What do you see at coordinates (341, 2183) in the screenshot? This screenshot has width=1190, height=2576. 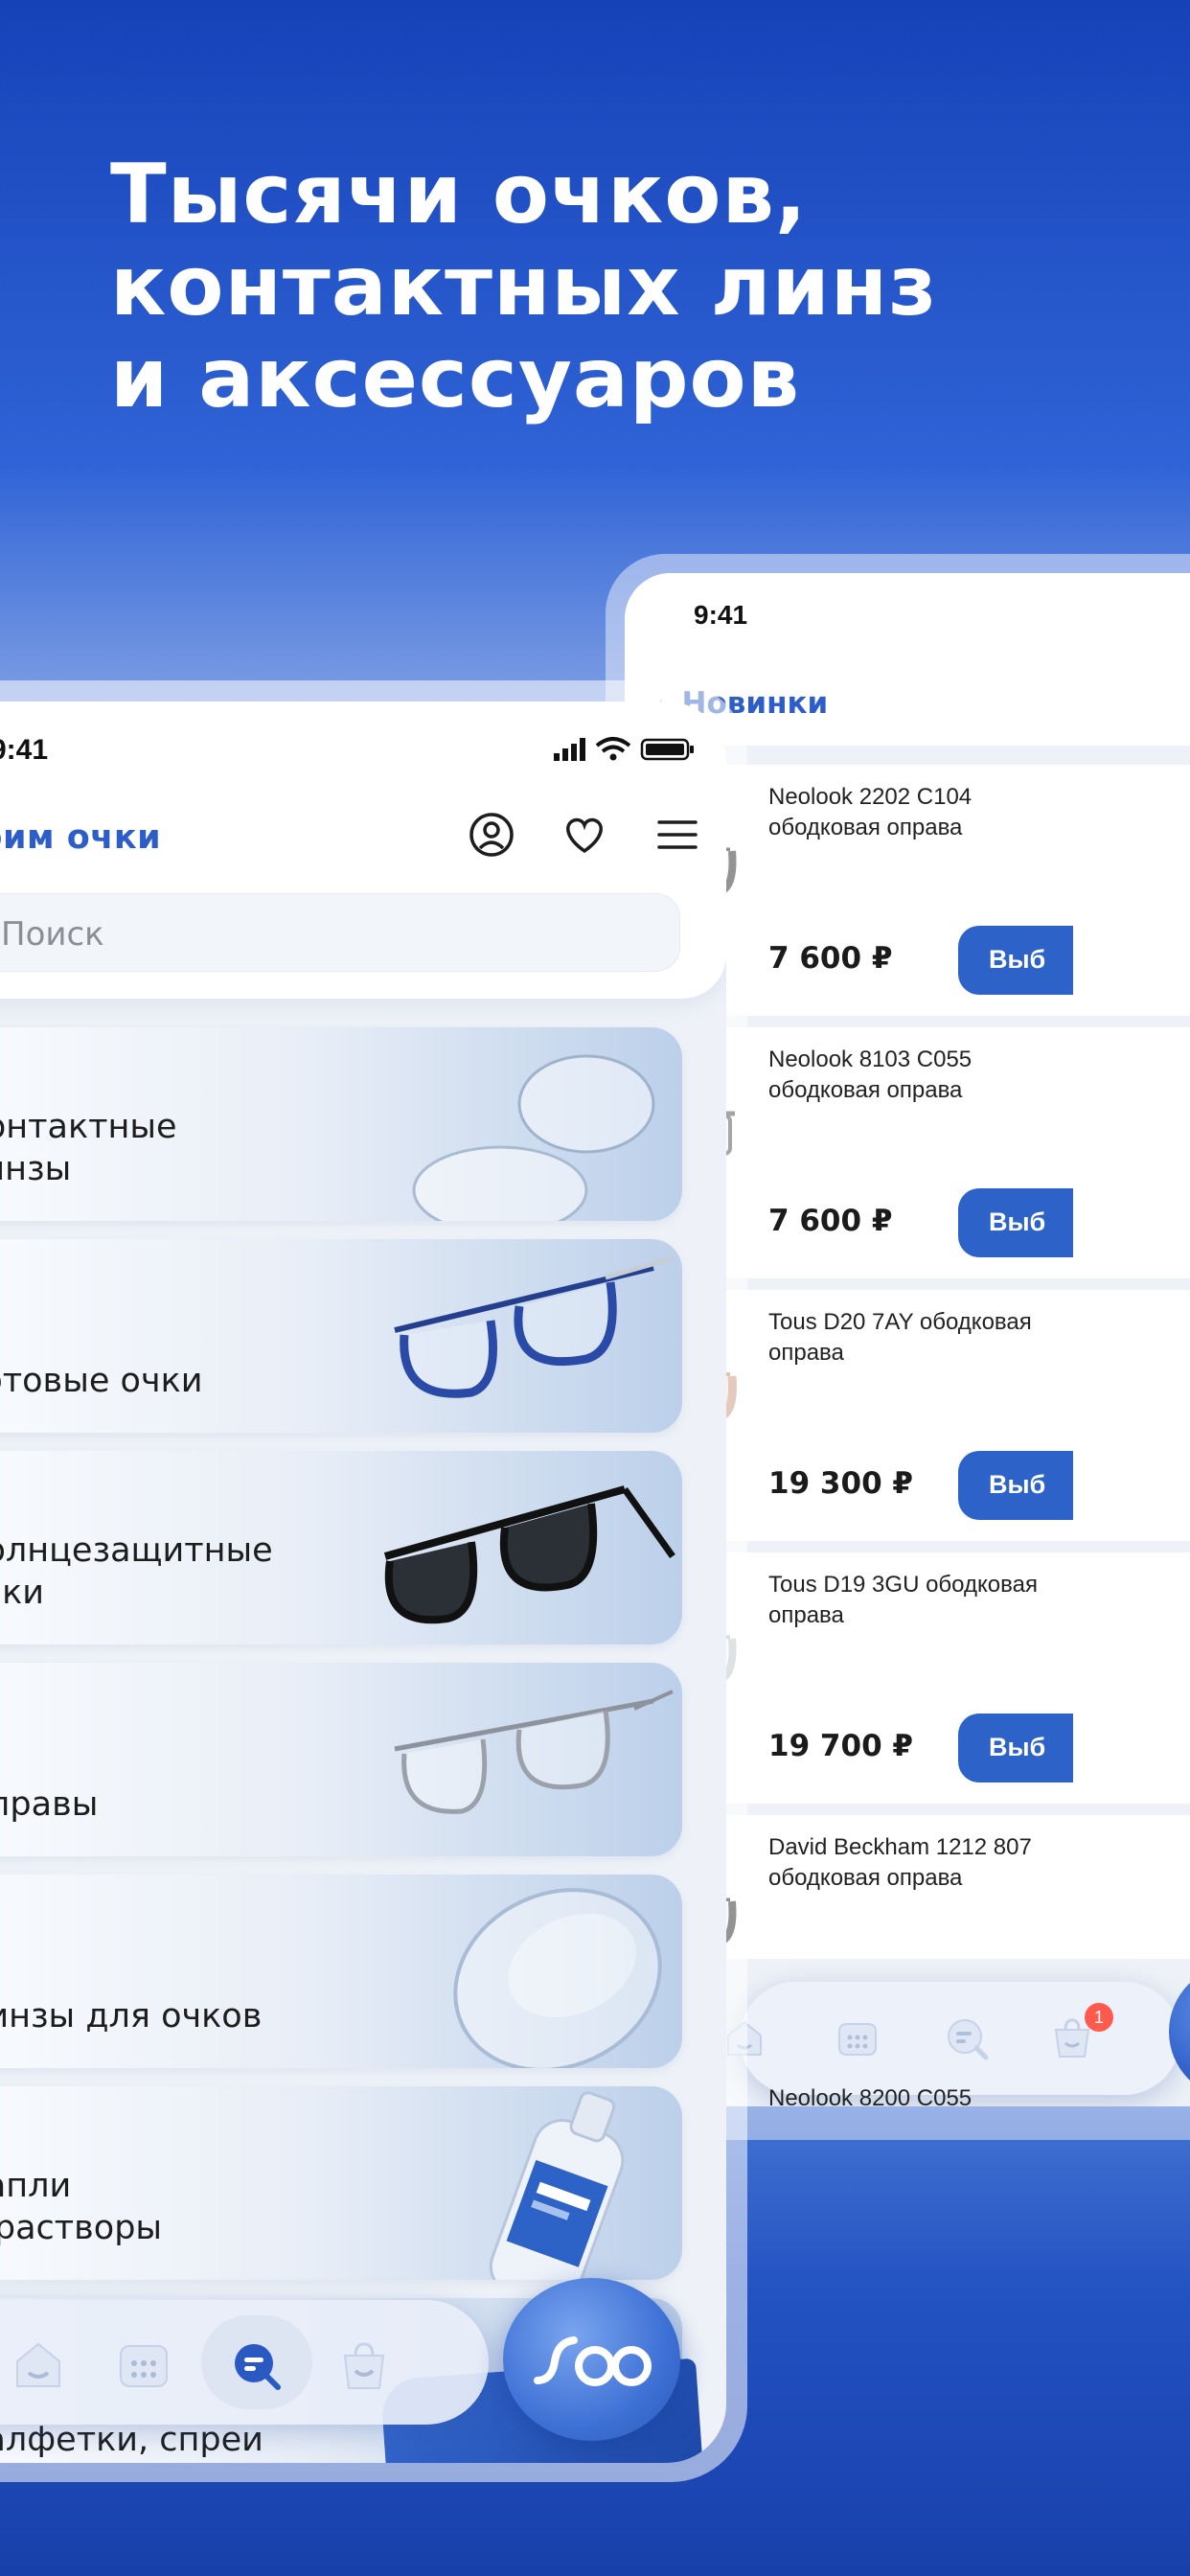 I see `category-card-drops-solutions: Капли и растворы` at bounding box center [341, 2183].